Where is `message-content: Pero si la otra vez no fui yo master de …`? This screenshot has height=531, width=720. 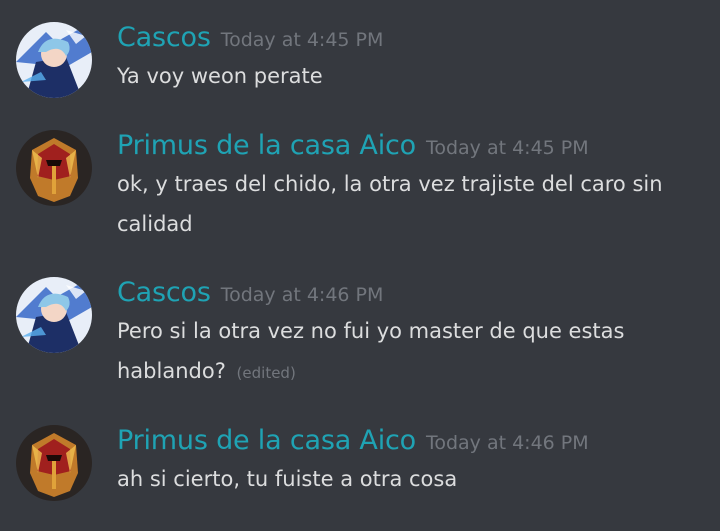
message-content: Pero si la otra vez no fui yo master de … is located at coordinates (371, 351).